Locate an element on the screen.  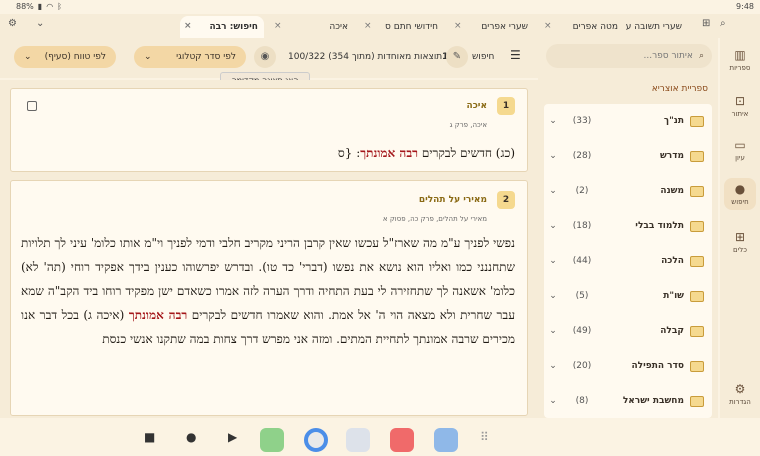
contacts-app-icon is located at coordinates (358, 440).